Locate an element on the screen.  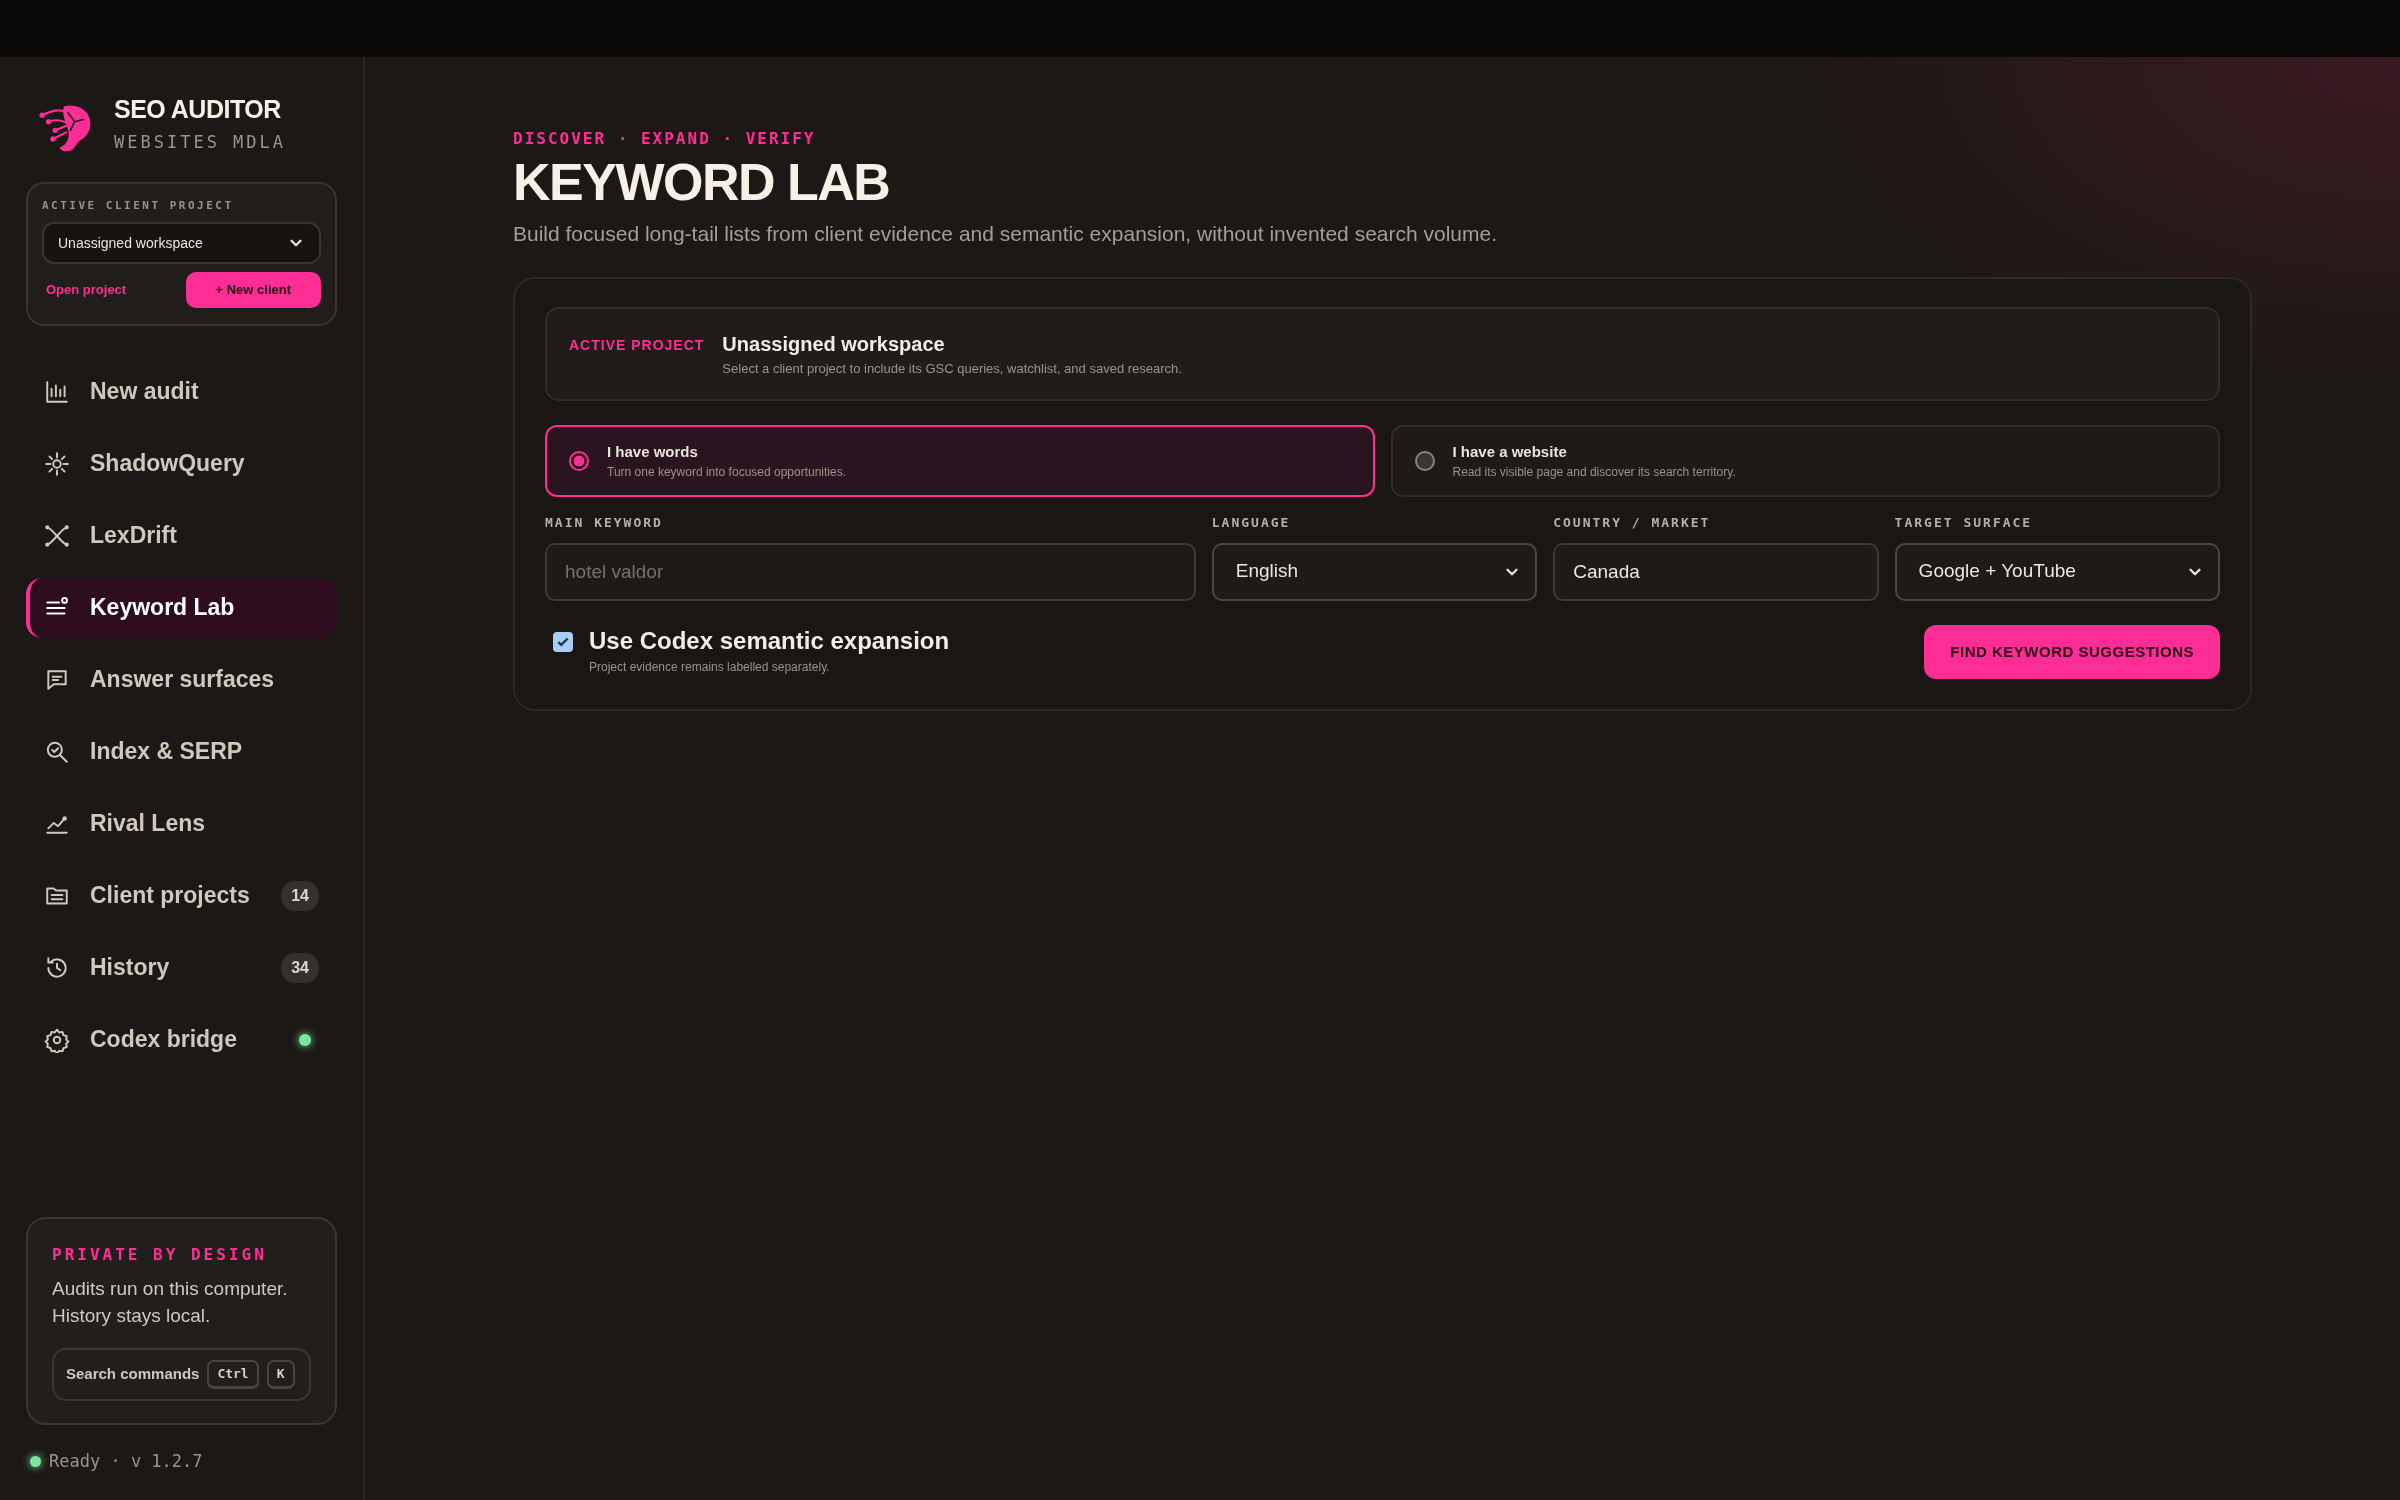
nav-item: Client projects 14 is located at coordinates (181, 895).